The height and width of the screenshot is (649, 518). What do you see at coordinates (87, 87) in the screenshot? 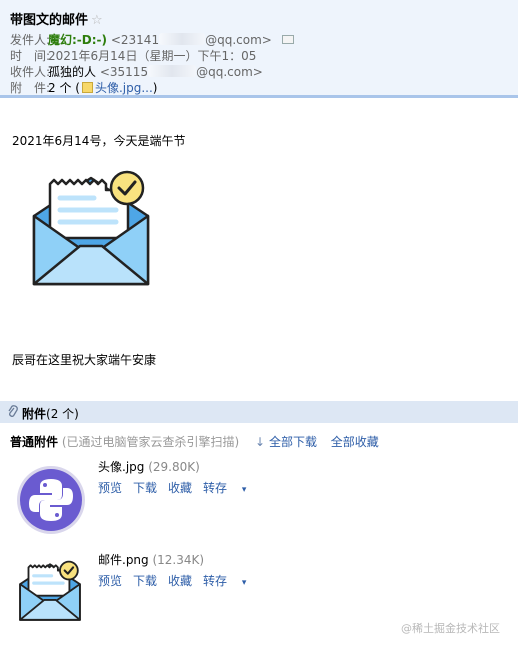
I see `image-file-icon` at bounding box center [87, 87].